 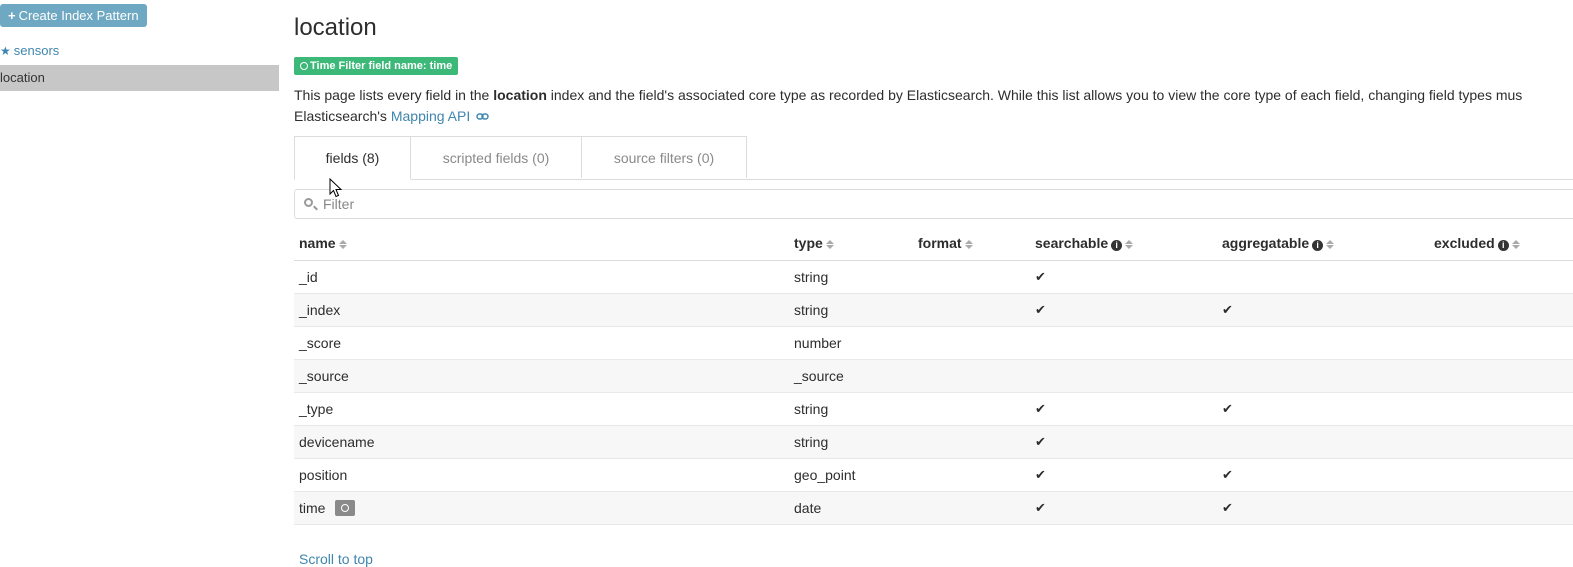 I want to click on column-header-format: format, so click(x=945, y=243).